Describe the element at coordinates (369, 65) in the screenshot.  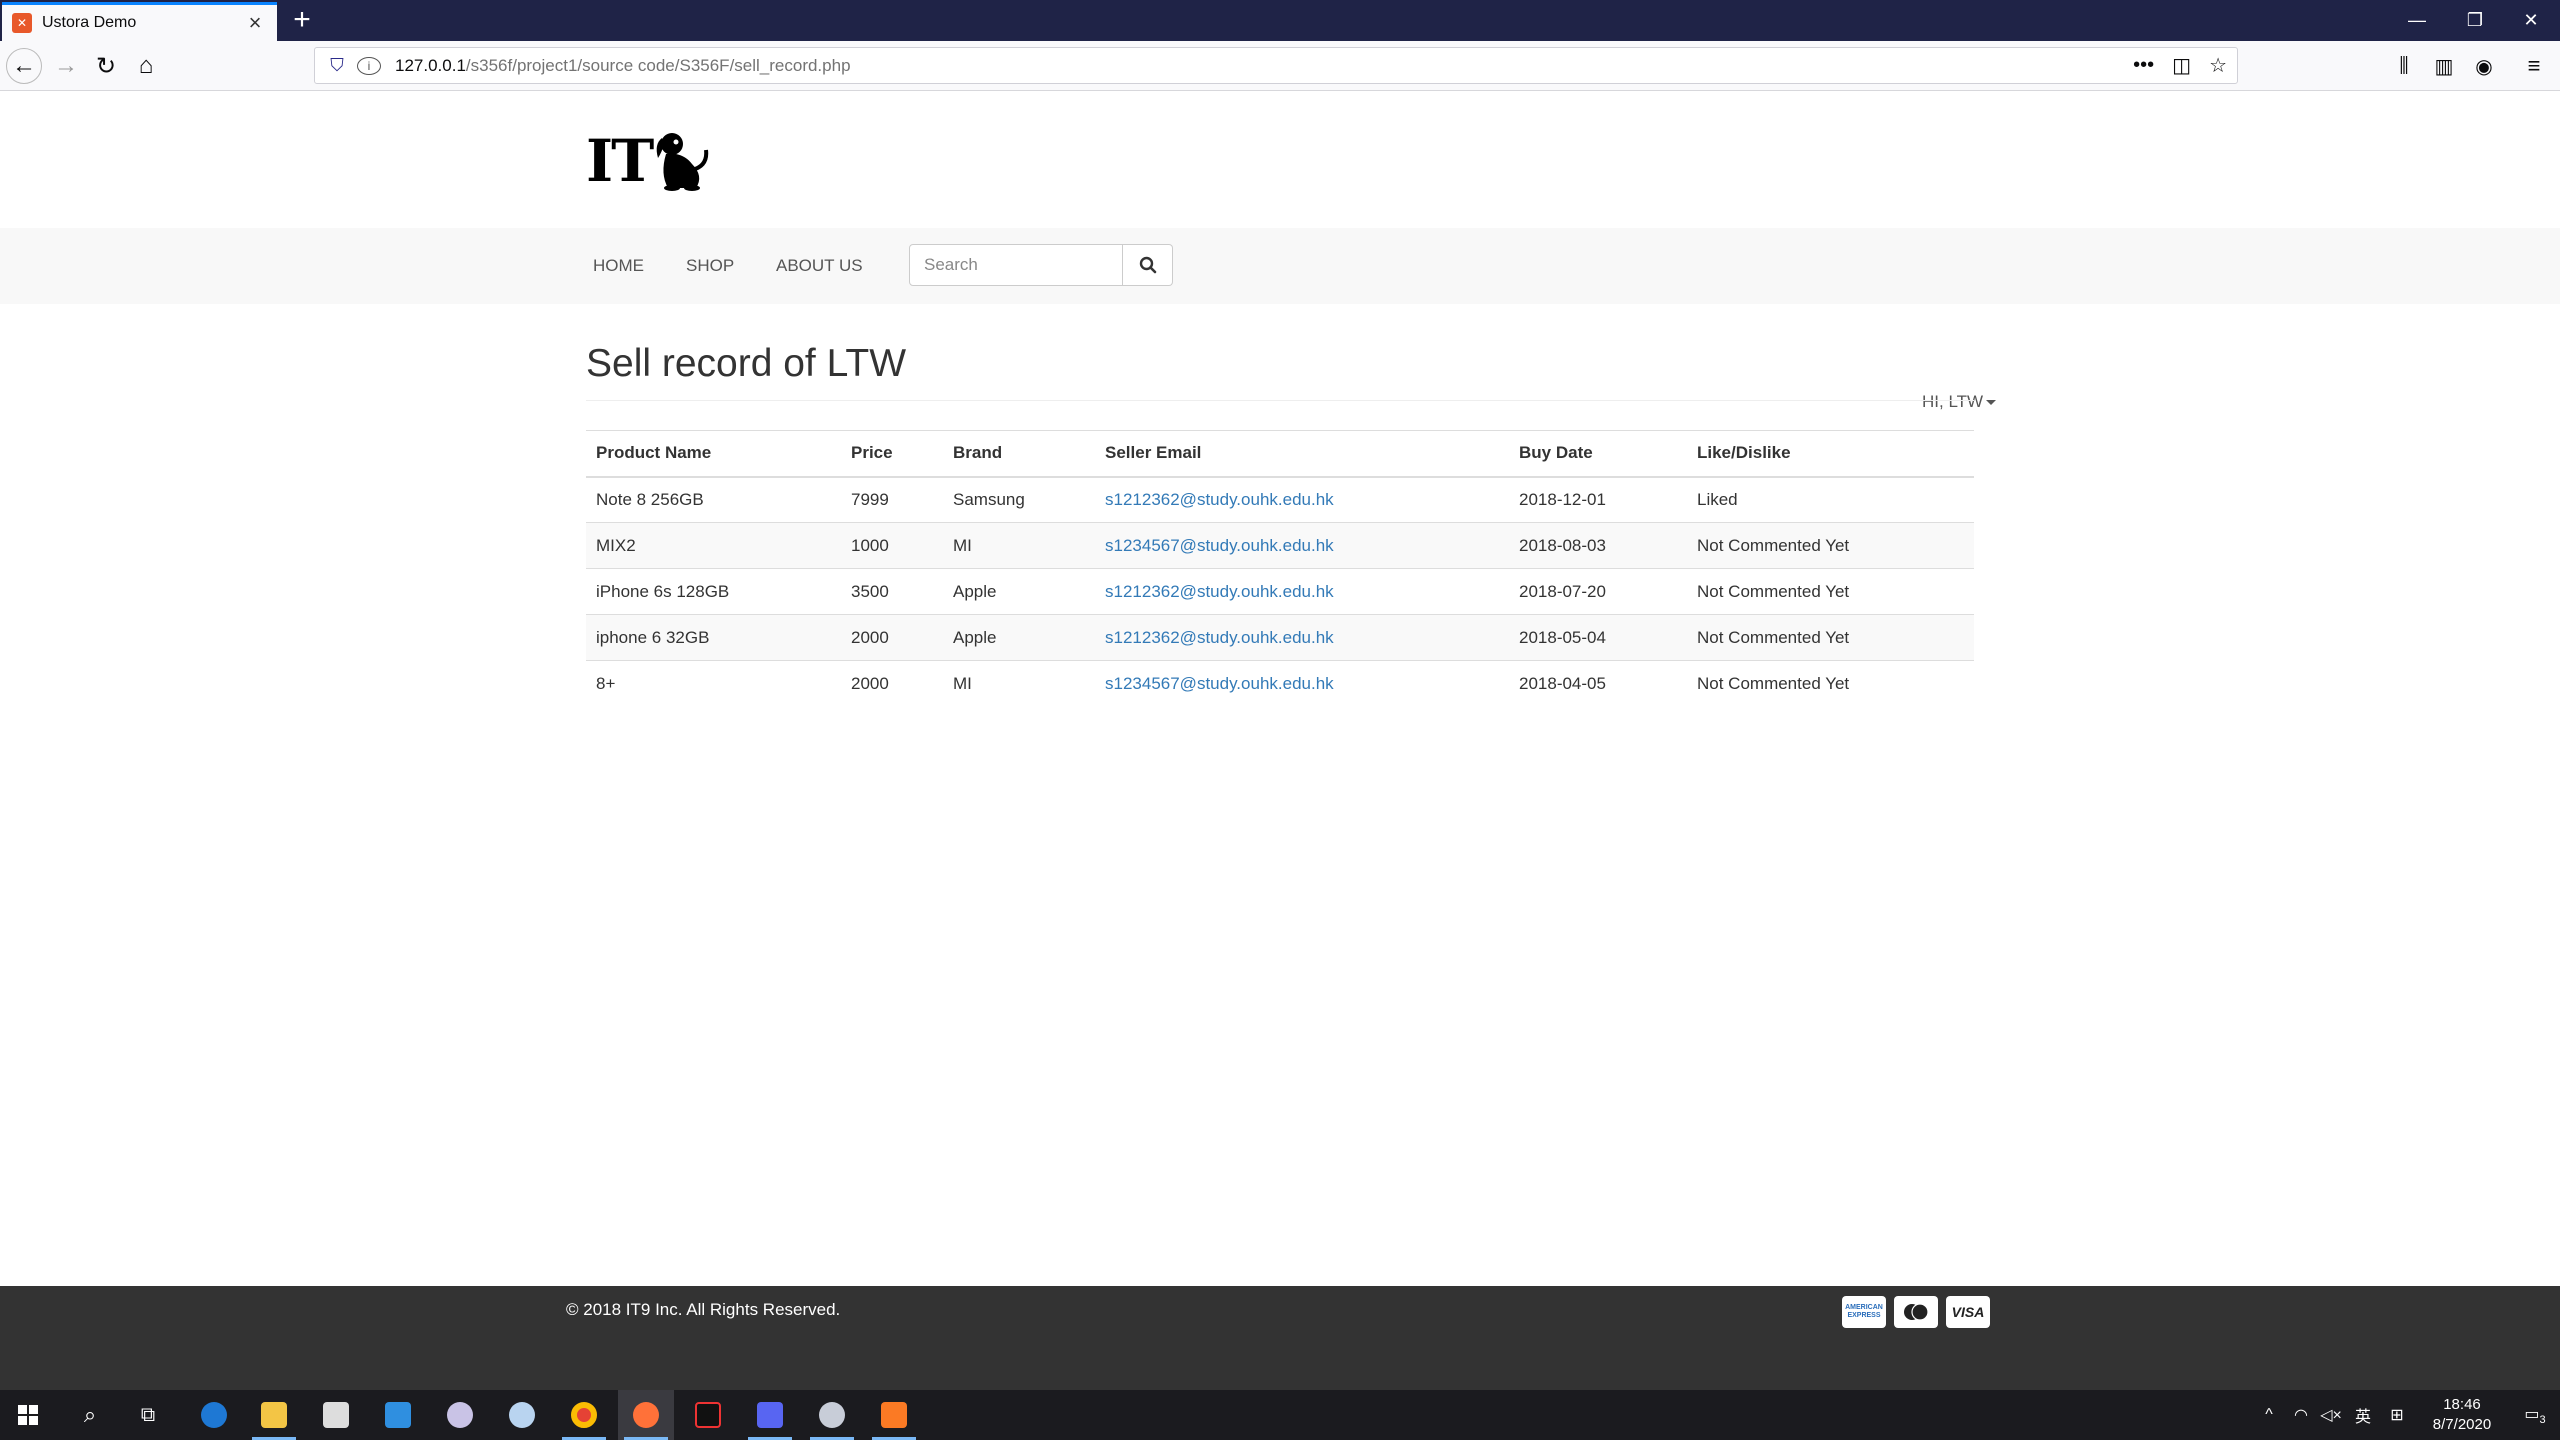
I see `site-info-icon: i` at that location.